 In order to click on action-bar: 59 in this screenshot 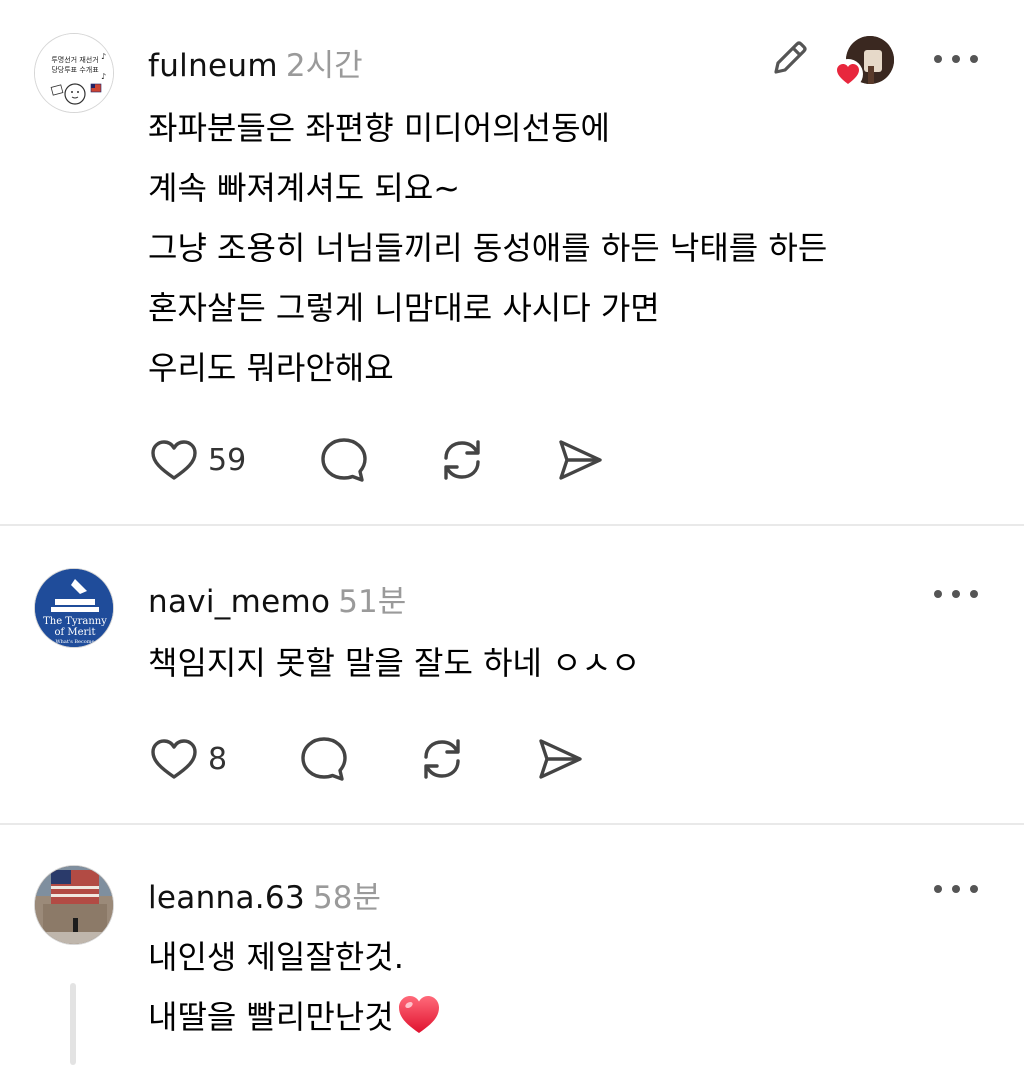, I will do `click(377, 460)`.